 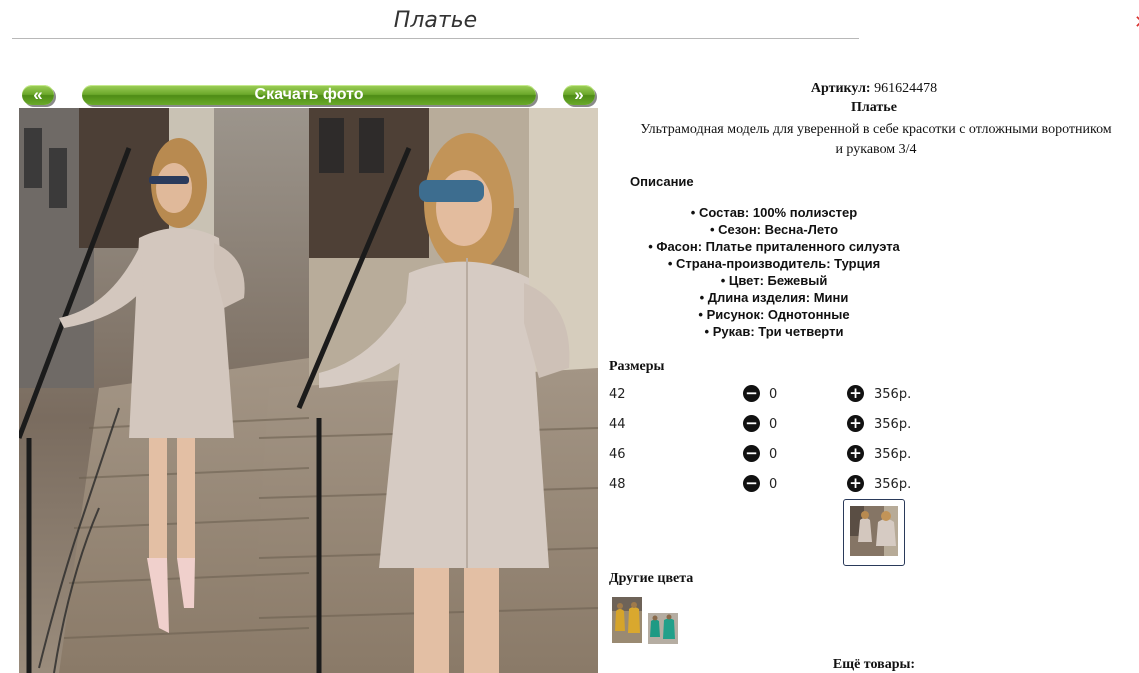 I want to click on article-value: 961624478, so click(x=906, y=88).